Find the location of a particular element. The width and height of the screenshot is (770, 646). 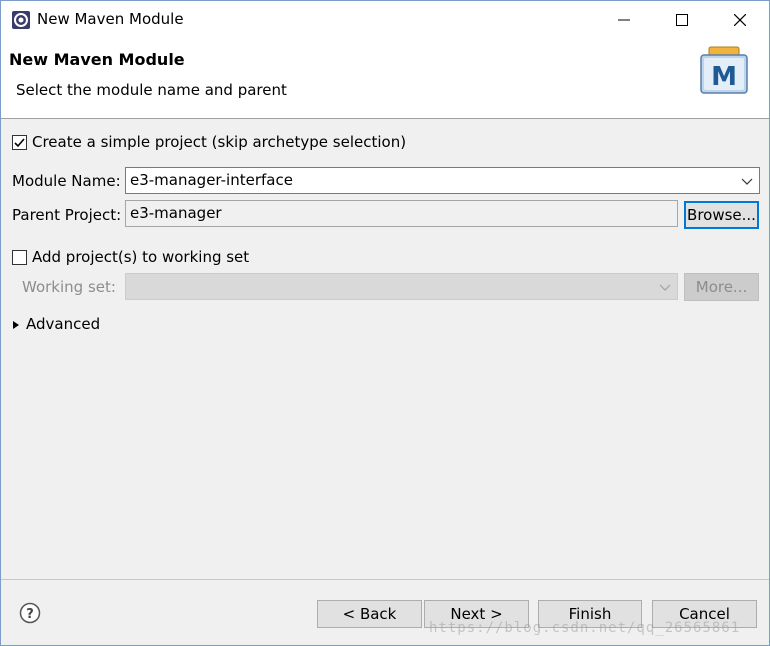

minimize-icon is located at coordinates (624, 20).